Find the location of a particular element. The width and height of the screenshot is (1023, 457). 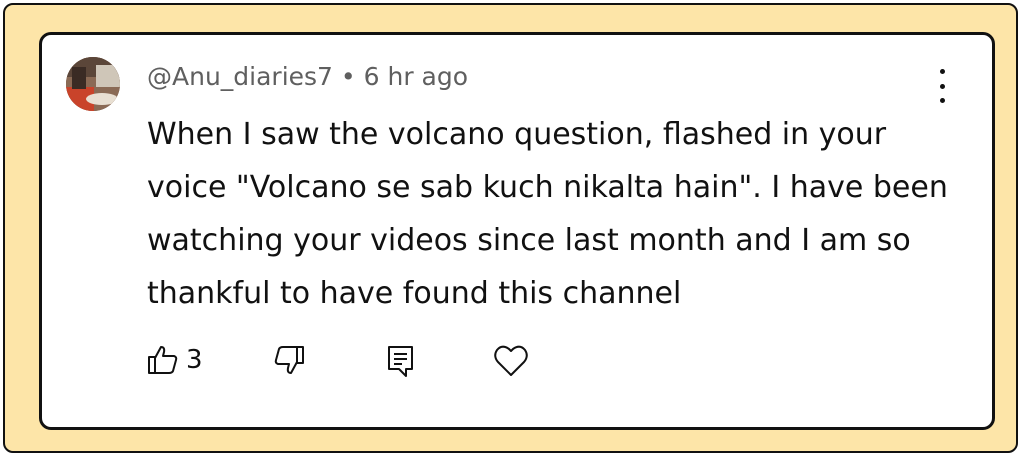

comment-meta: @Anu_diaries7 • 6 hr ago is located at coordinates (307, 76).